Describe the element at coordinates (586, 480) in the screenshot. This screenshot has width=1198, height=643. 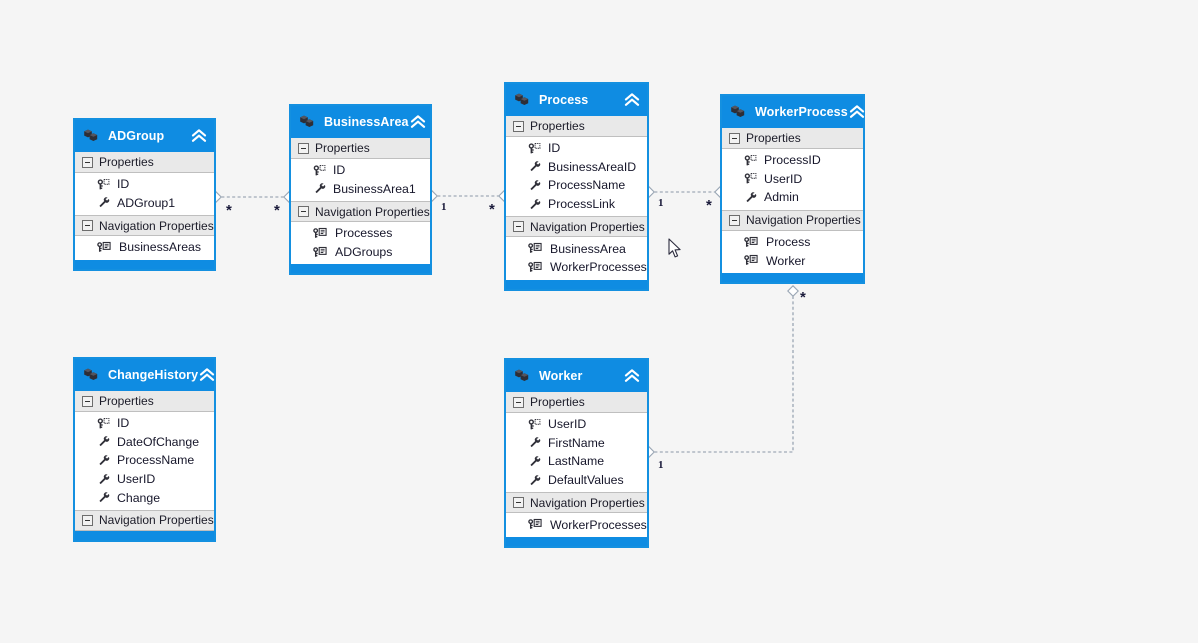
I see `properties-label: DefaultValues` at that location.